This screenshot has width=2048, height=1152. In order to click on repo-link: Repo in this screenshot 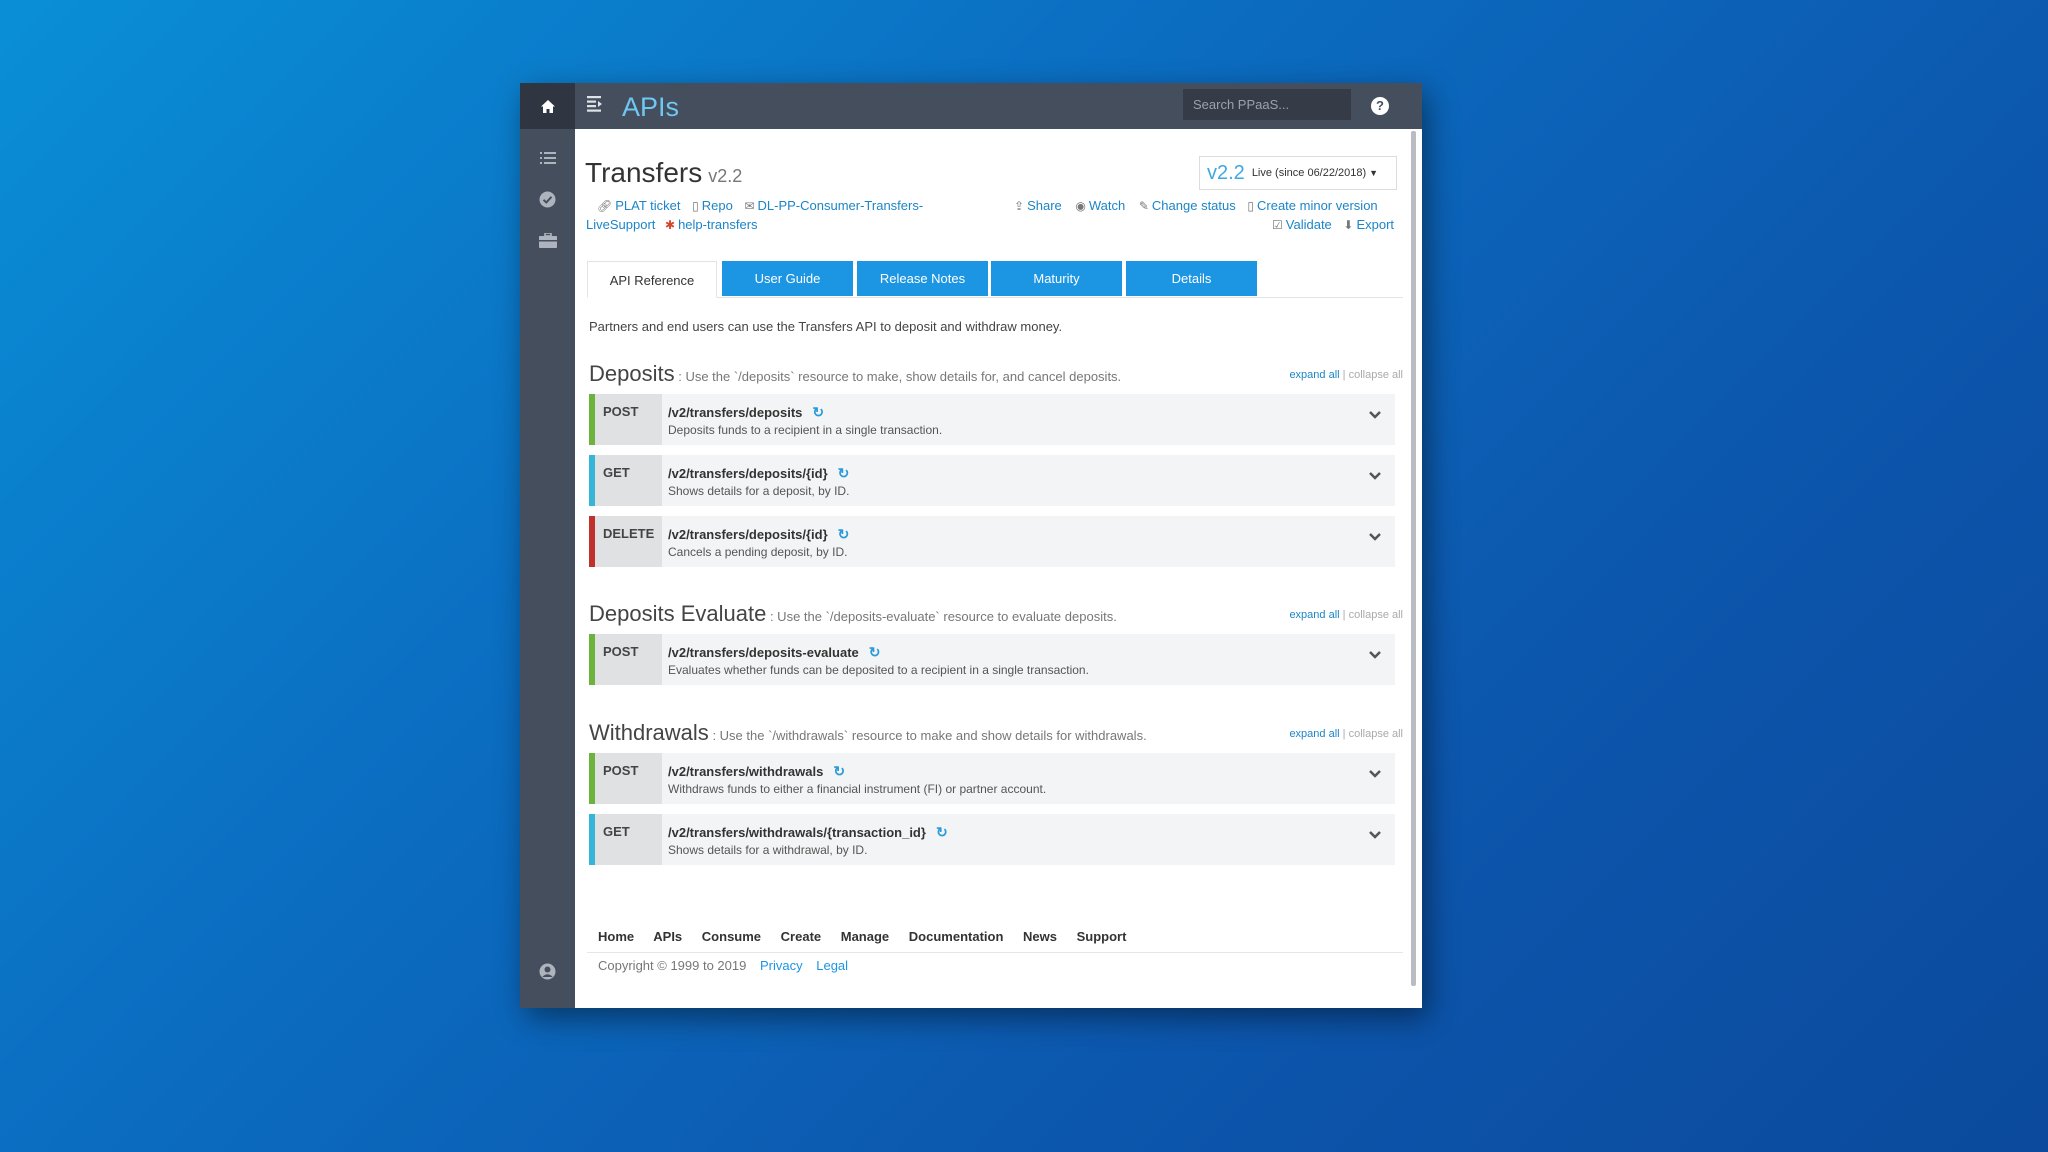, I will do `click(717, 205)`.